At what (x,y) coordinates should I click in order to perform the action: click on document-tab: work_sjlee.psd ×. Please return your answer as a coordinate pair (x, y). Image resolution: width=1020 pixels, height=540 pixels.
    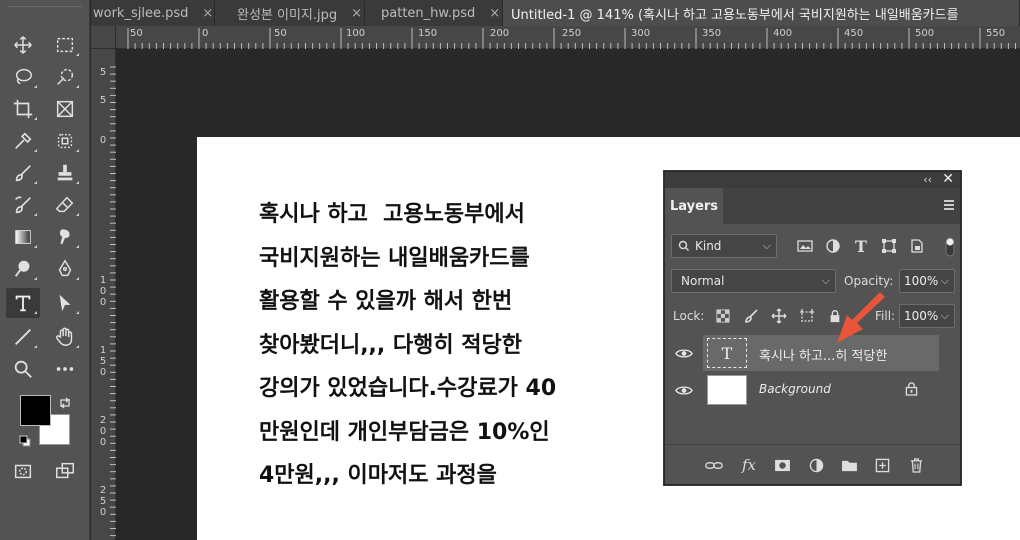
    Looking at the image, I should click on (153, 13).